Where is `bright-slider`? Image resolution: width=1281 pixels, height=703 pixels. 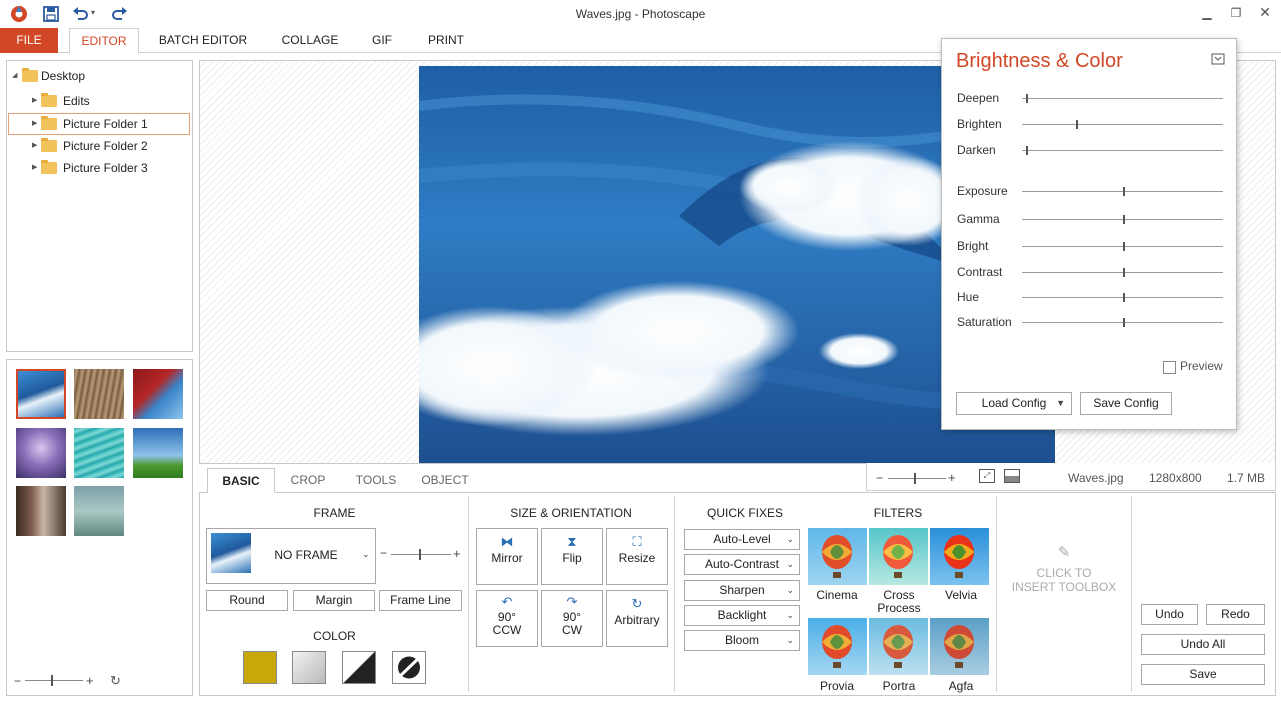 bright-slider is located at coordinates (1122, 246).